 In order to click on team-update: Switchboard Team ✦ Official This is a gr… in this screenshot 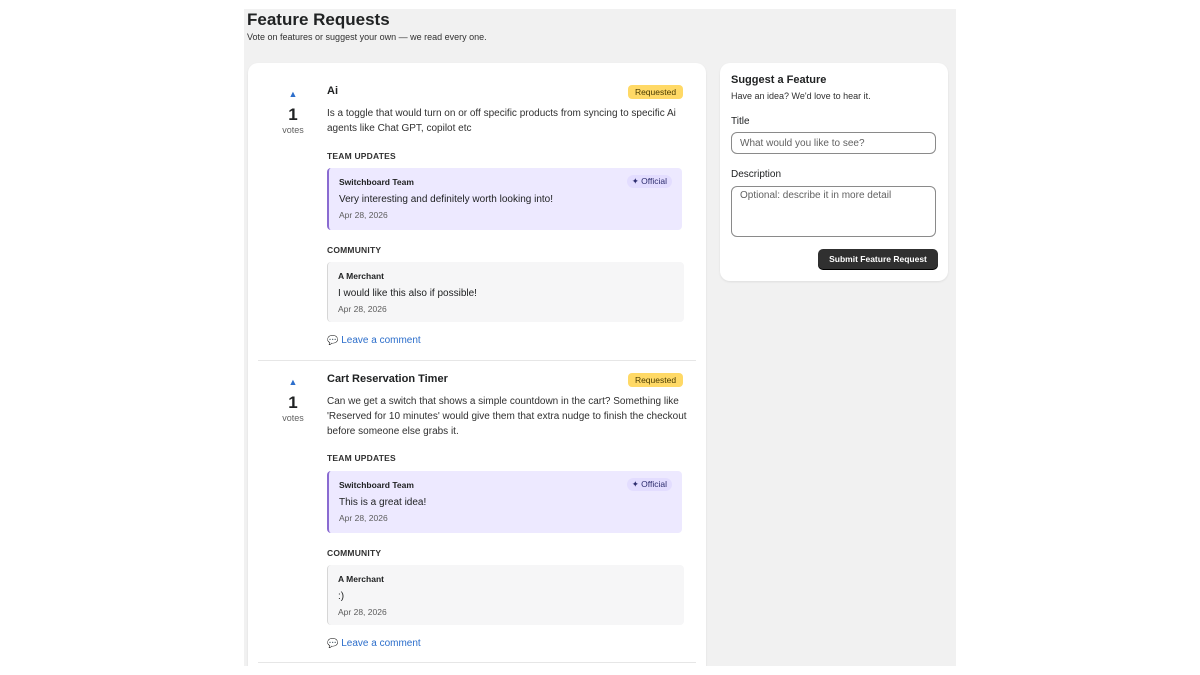, I will do `click(504, 502)`.